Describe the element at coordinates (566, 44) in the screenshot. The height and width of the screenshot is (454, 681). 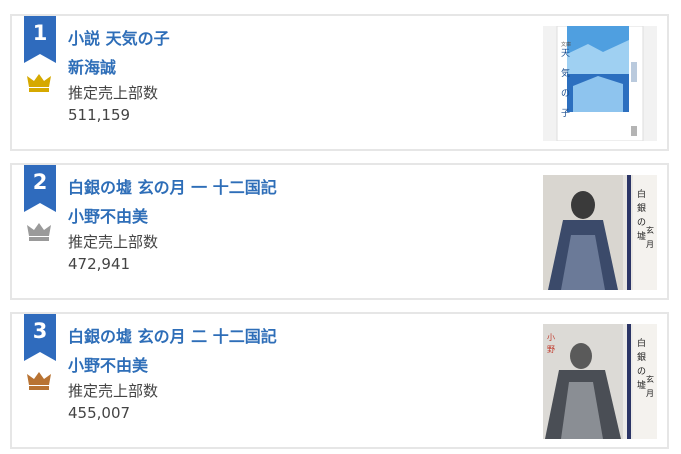
I see `svg-text: 文庫` at that location.